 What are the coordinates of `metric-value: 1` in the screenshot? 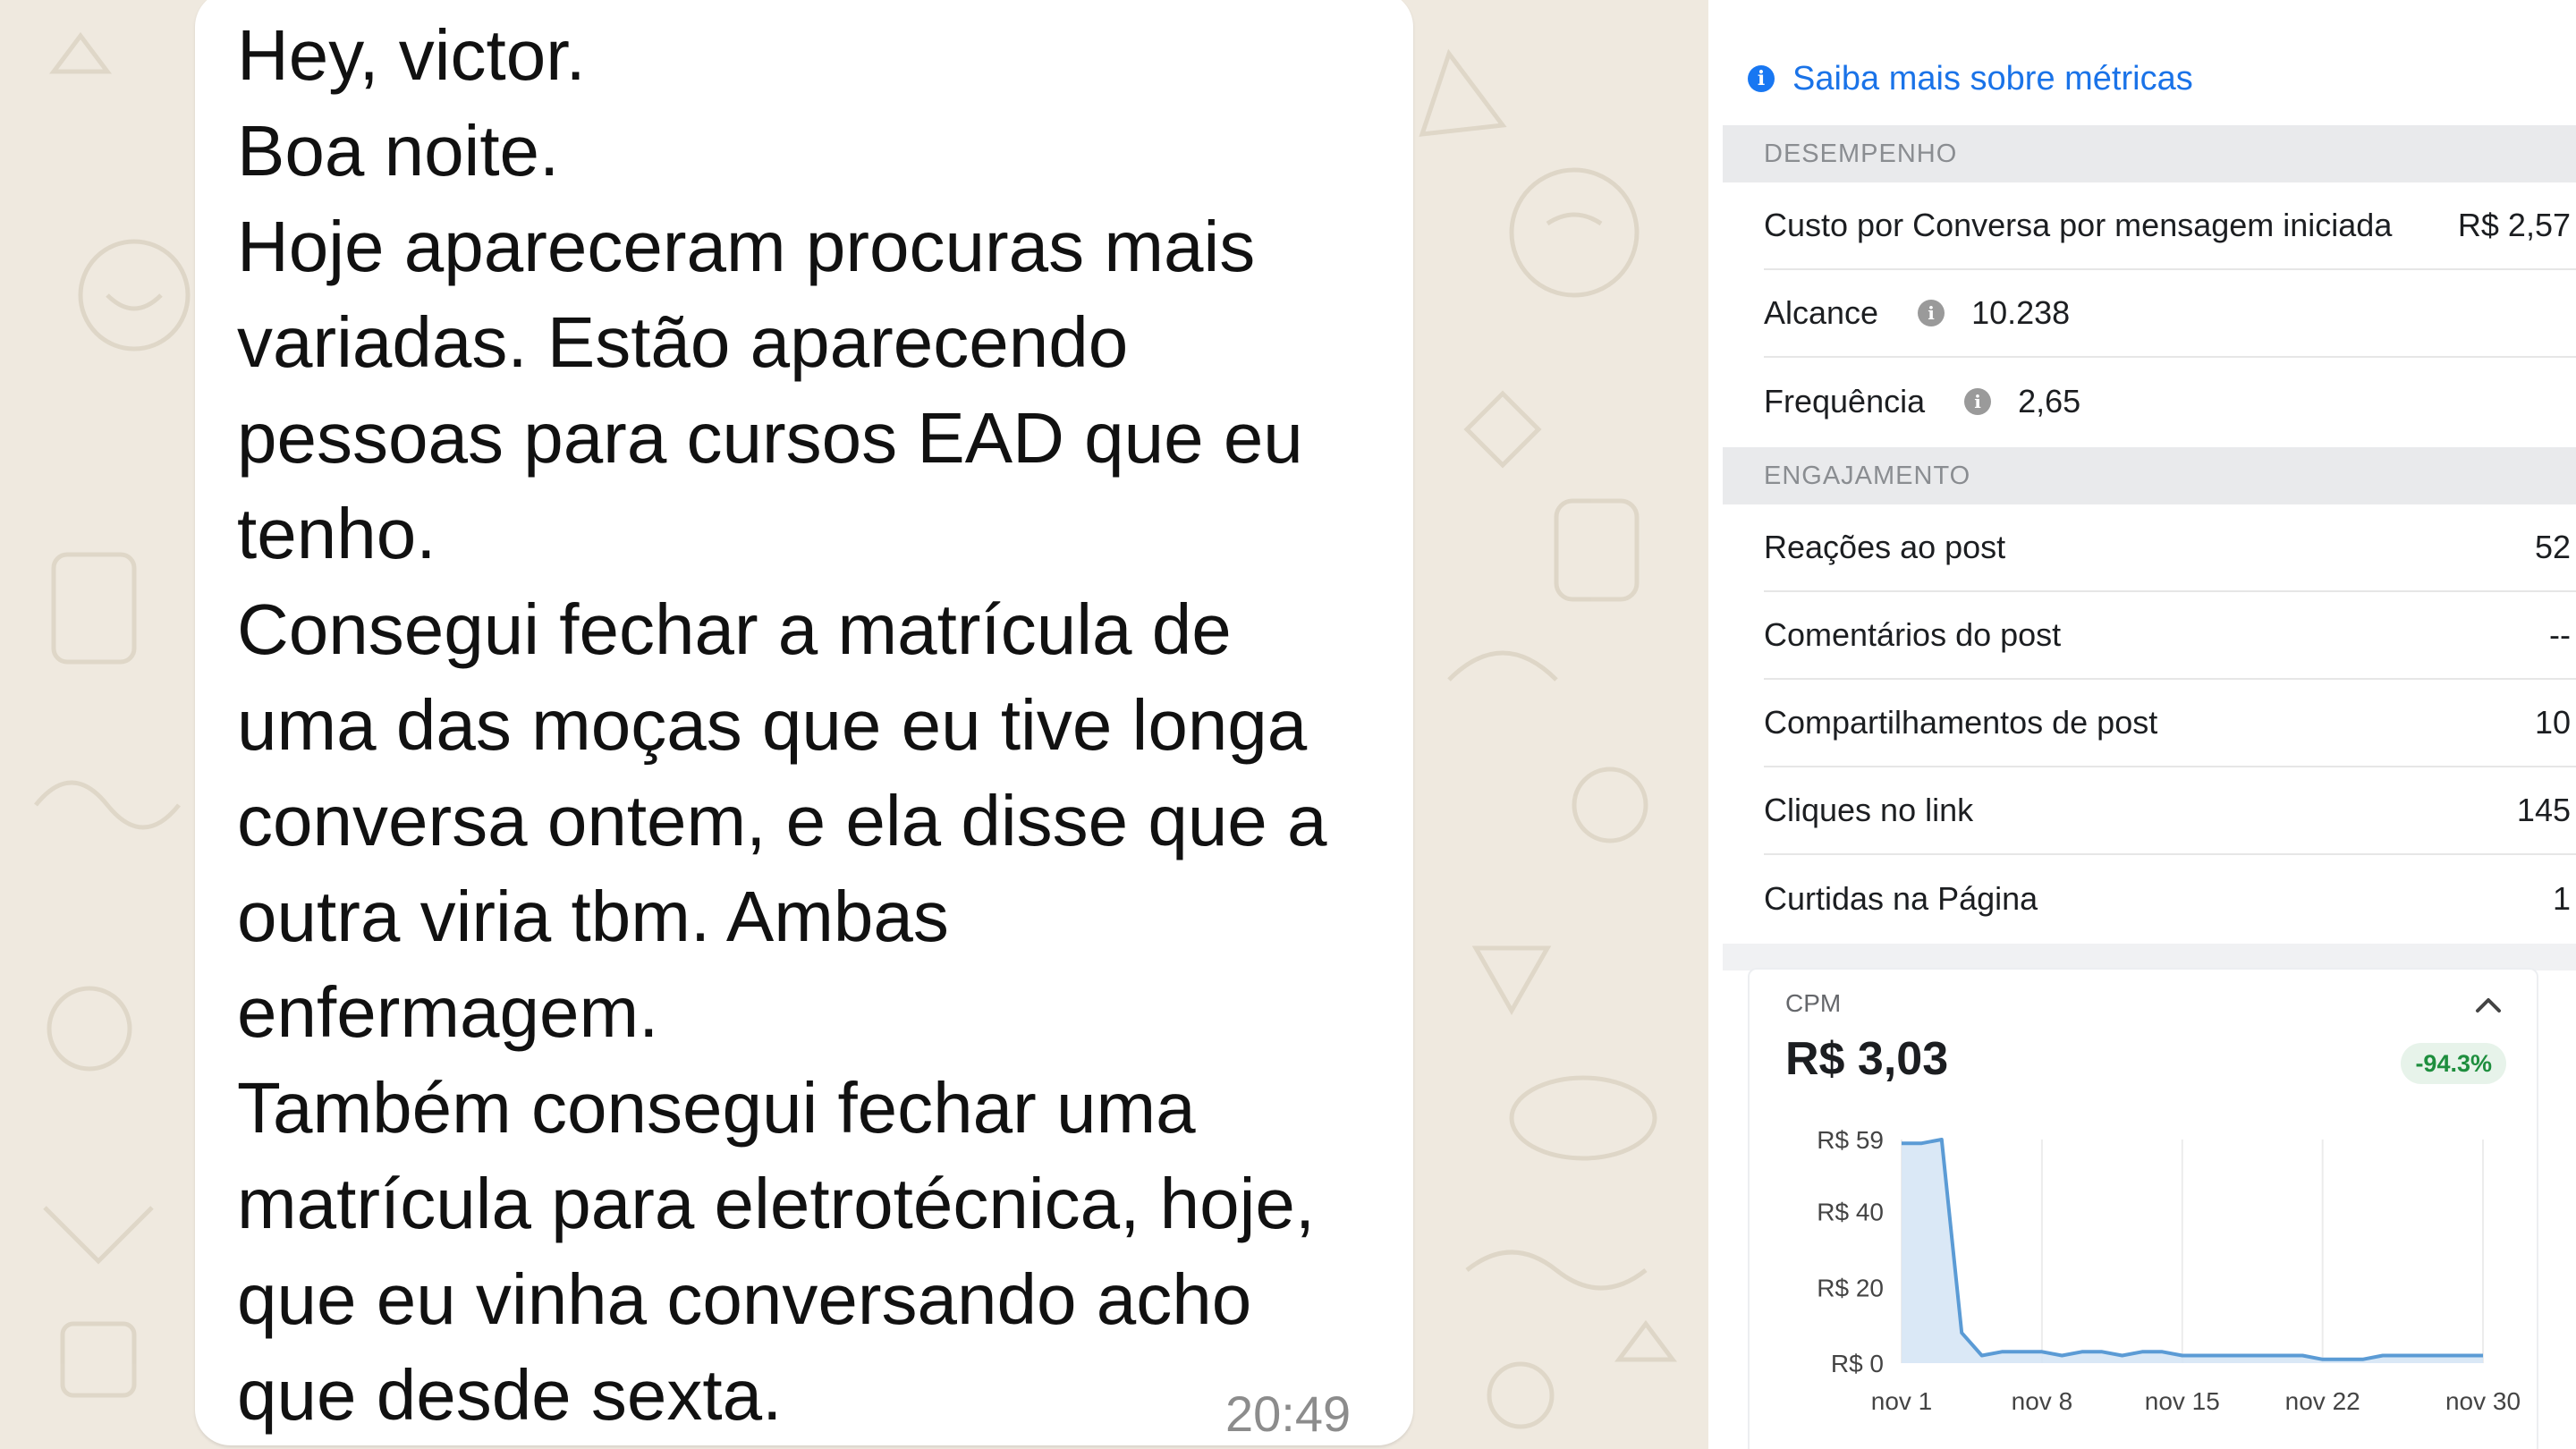 It's located at (2561, 898).